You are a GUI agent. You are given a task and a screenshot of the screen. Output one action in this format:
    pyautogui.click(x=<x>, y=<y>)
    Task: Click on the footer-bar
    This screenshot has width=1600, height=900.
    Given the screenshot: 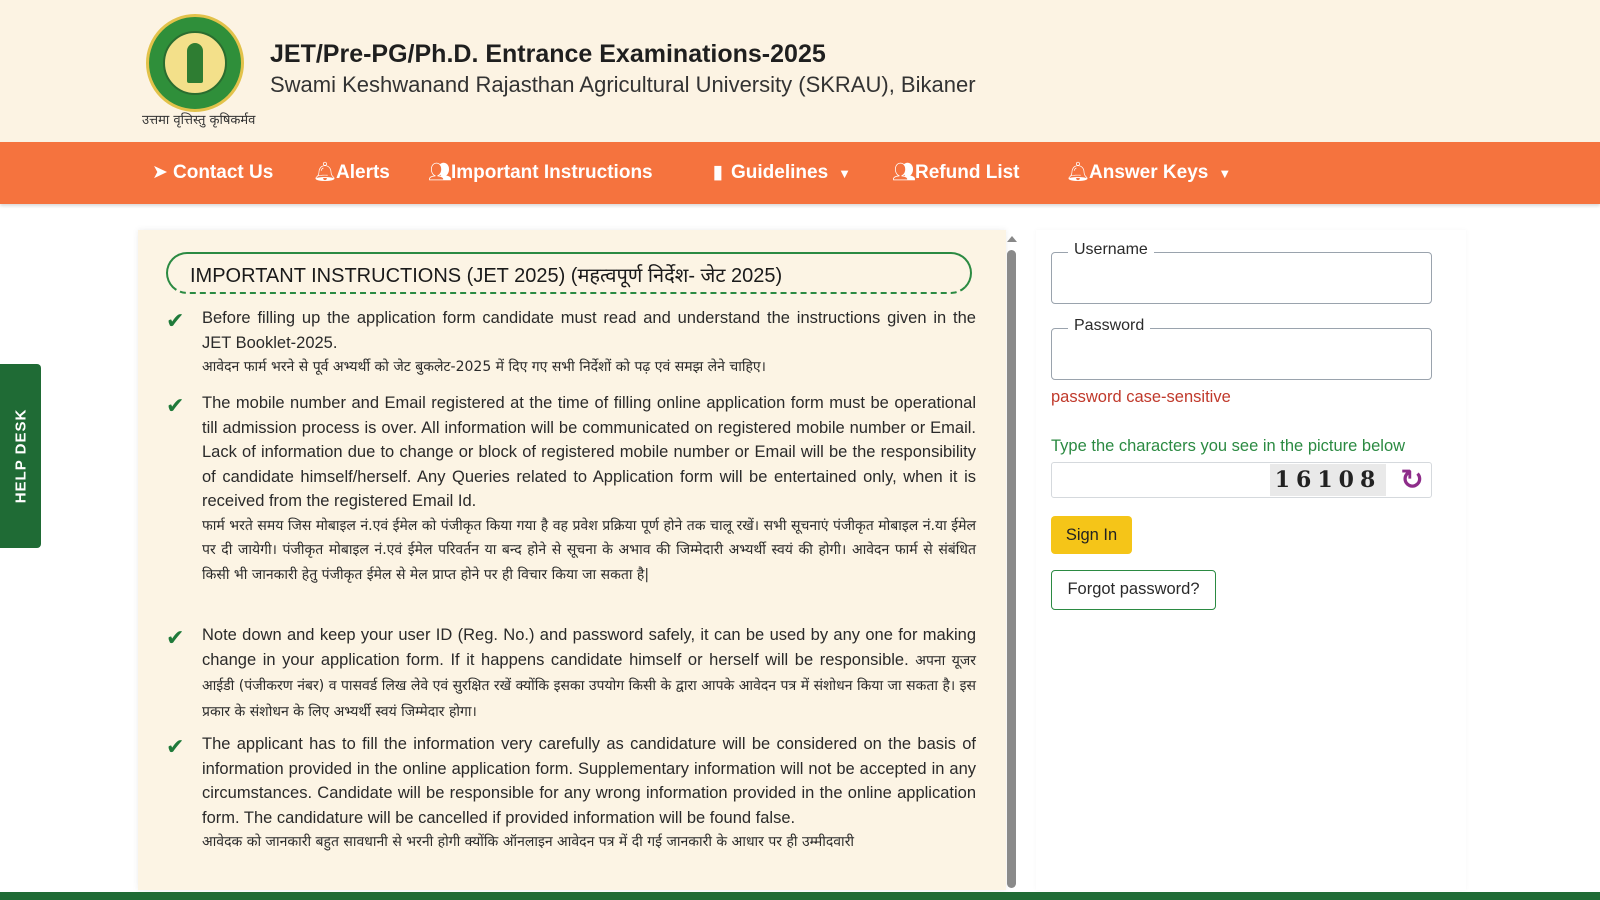 What is the action you would take?
    pyautogui.click(x=800, y=896)
    